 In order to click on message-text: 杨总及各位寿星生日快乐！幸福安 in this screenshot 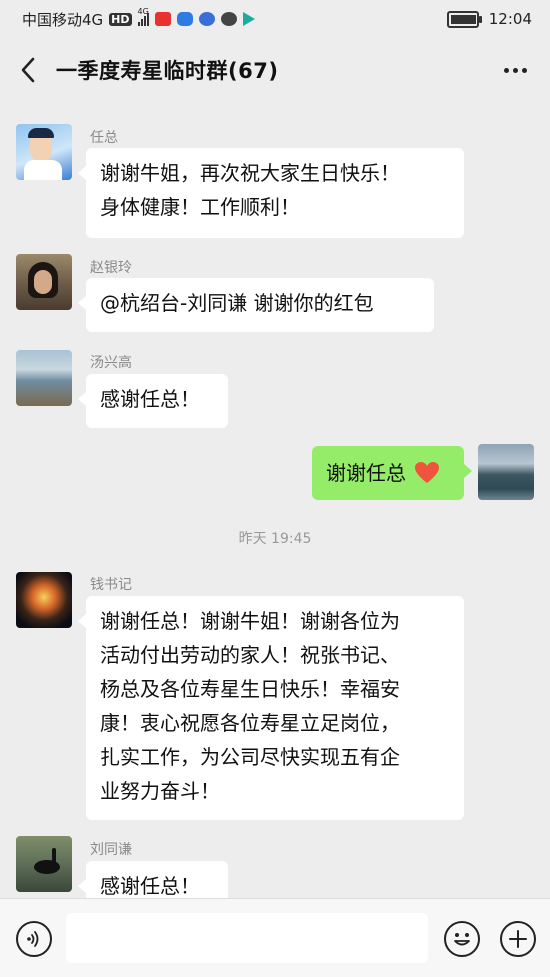, I will do `click(250, 689)`.